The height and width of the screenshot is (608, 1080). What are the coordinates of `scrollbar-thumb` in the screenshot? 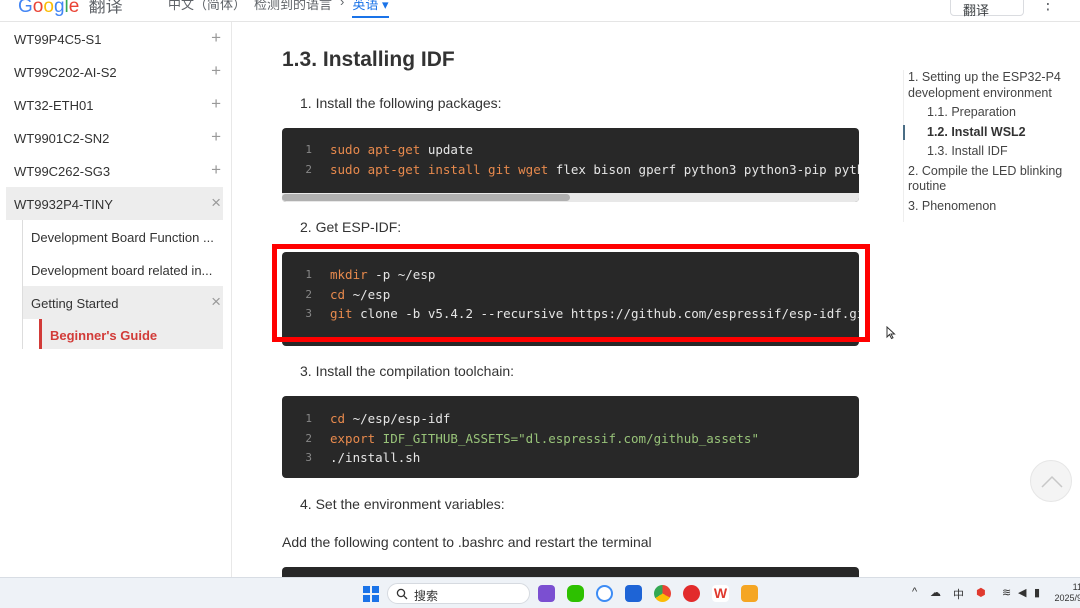 It's located at (426, 197).